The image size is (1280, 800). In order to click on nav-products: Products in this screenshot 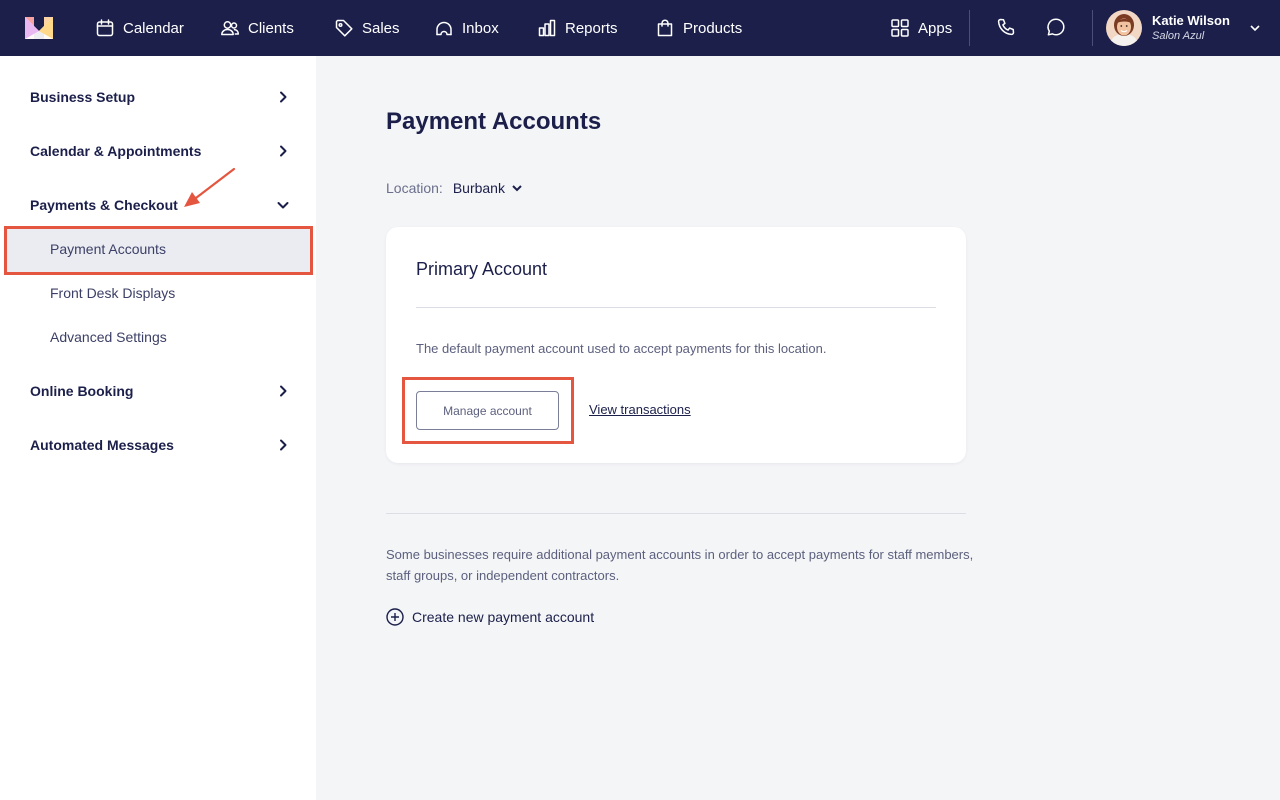, I will do `click(698, 28)`.